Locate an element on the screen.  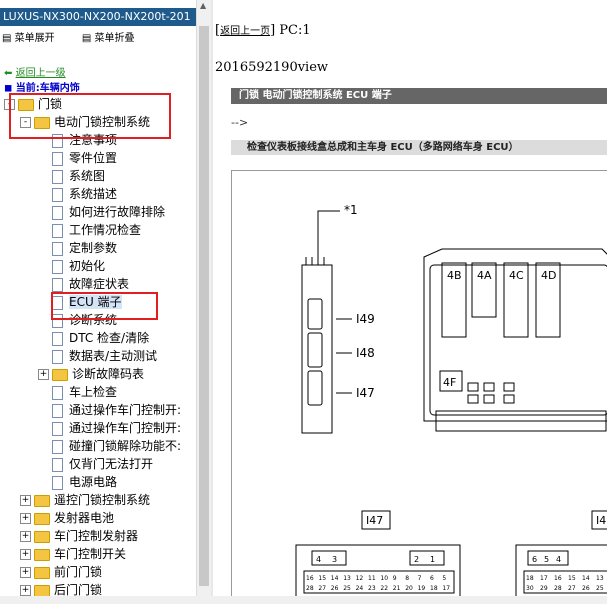
connector-label-i47: I47 is located at coordinates (365, 393).